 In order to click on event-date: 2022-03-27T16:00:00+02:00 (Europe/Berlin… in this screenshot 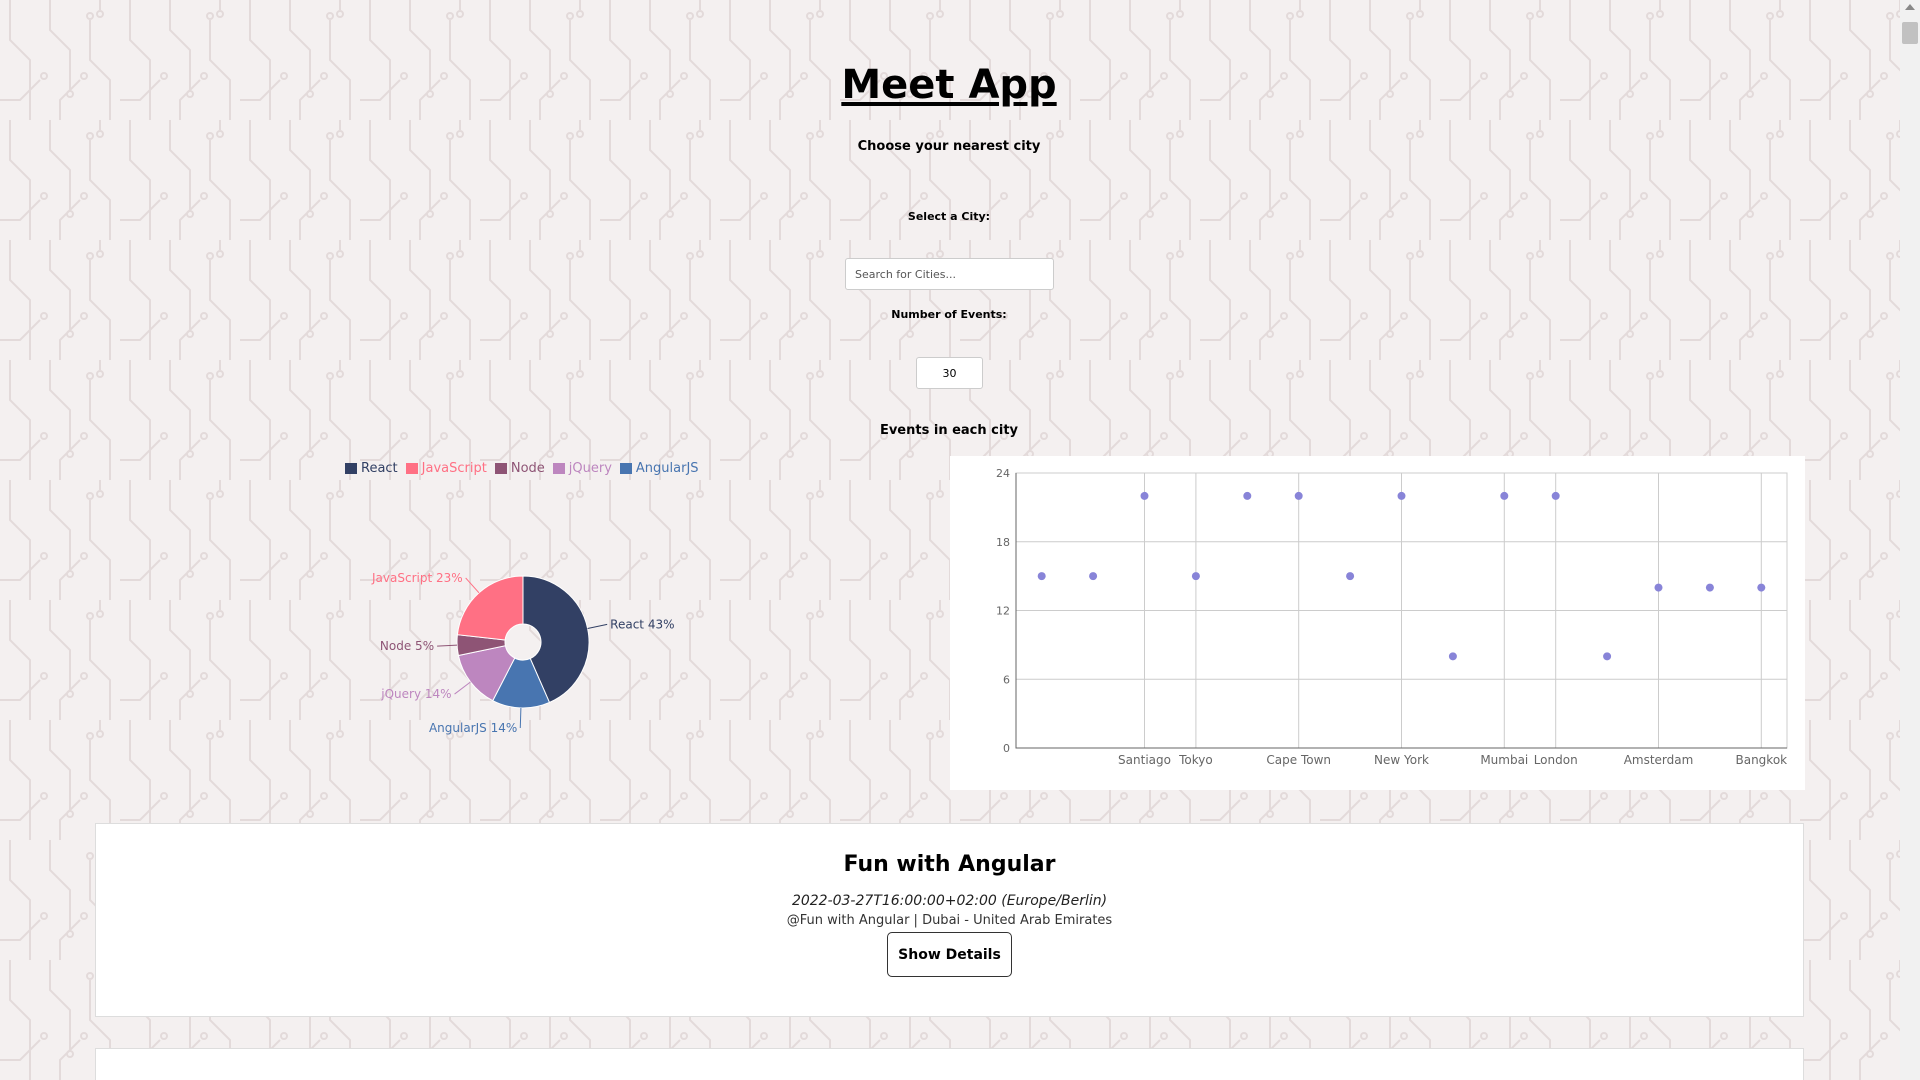, I will do `click(949, 901)`.